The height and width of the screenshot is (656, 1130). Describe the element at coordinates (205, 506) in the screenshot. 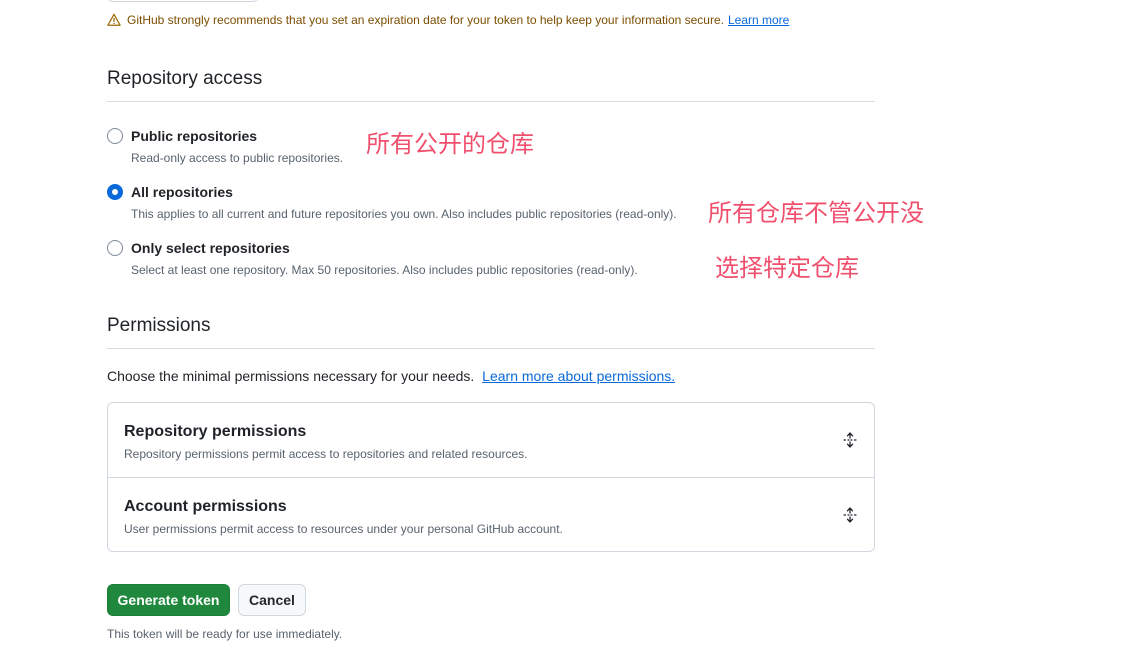

I see `group-title: Account permissions` at that location.